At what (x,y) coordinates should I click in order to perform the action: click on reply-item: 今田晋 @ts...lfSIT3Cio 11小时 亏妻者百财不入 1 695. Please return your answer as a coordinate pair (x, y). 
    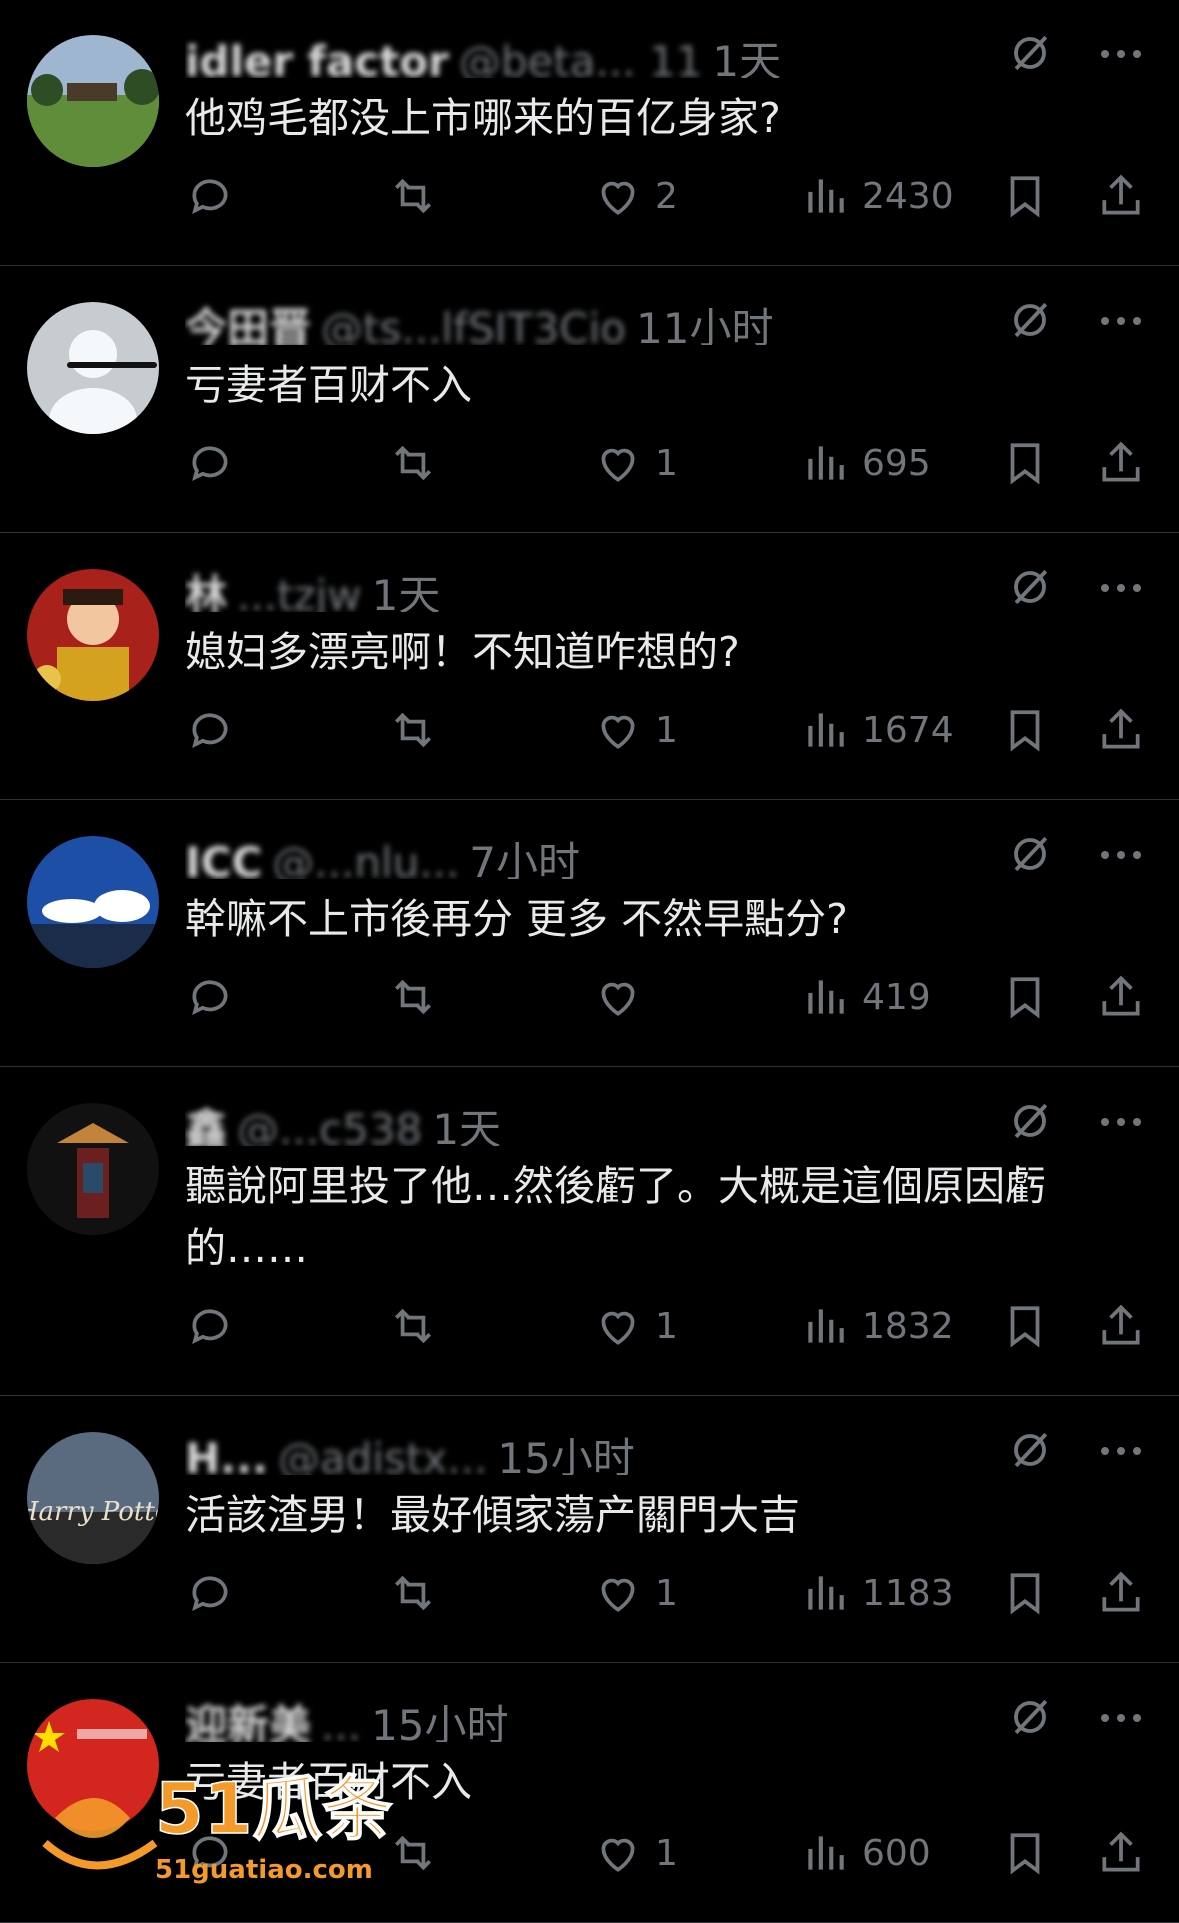
    Looking at the image, I should click on (589, 400).